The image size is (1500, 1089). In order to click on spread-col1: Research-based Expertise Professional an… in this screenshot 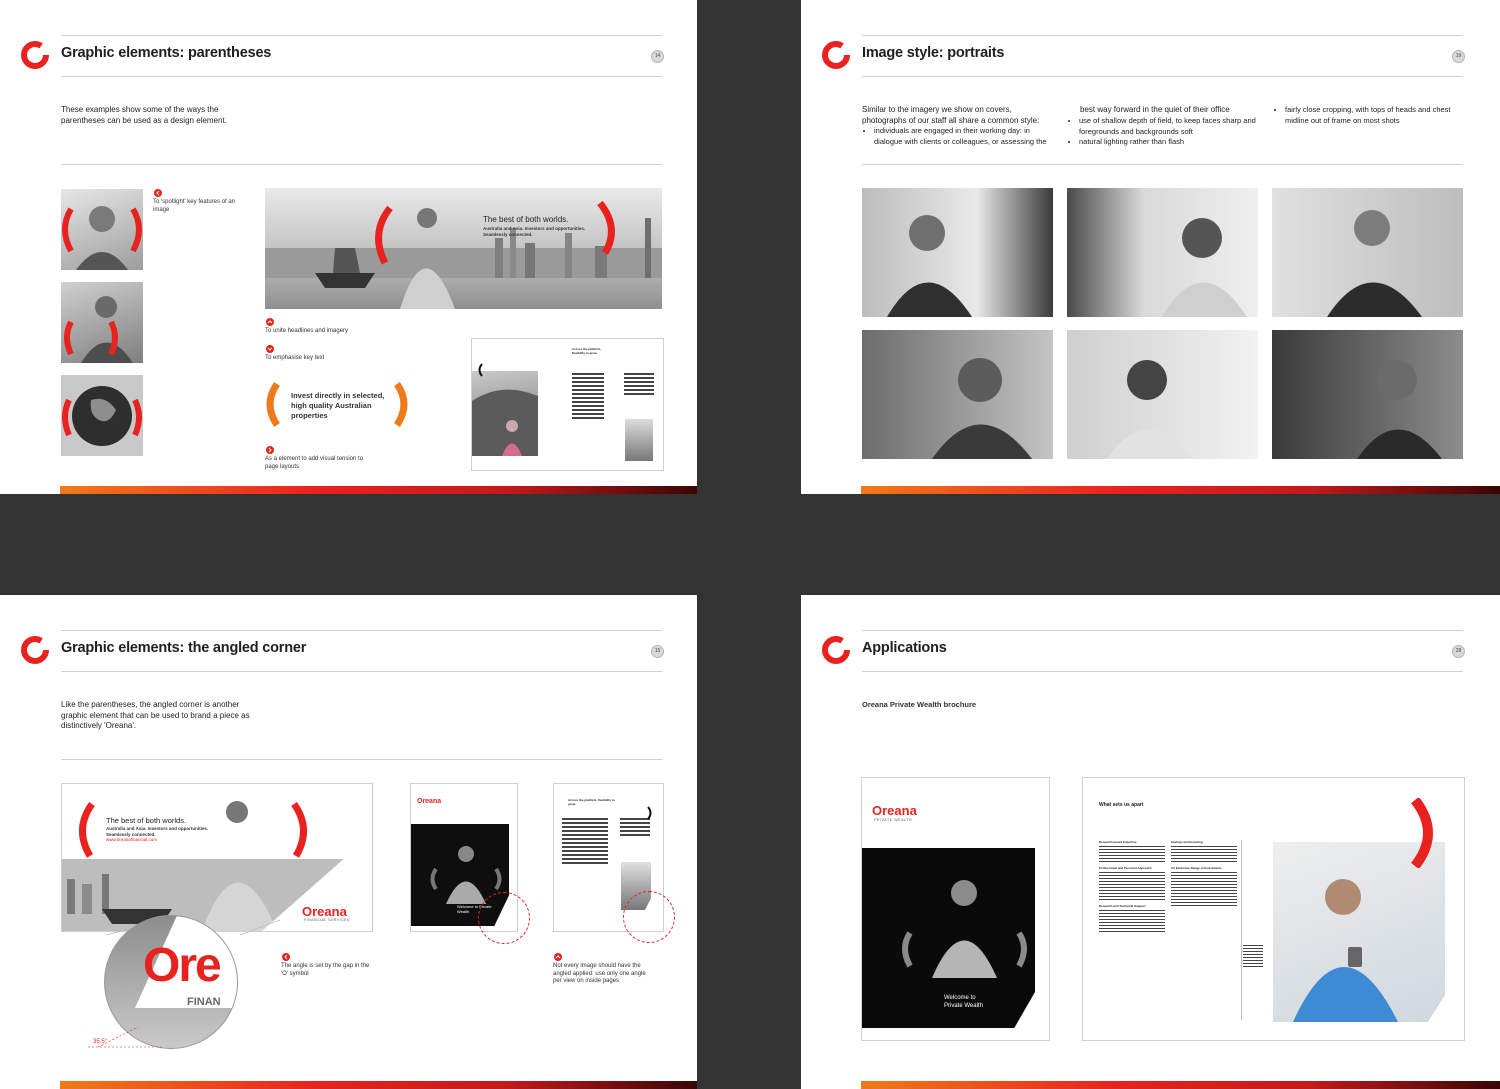, I will do `click(1132, 887)`.